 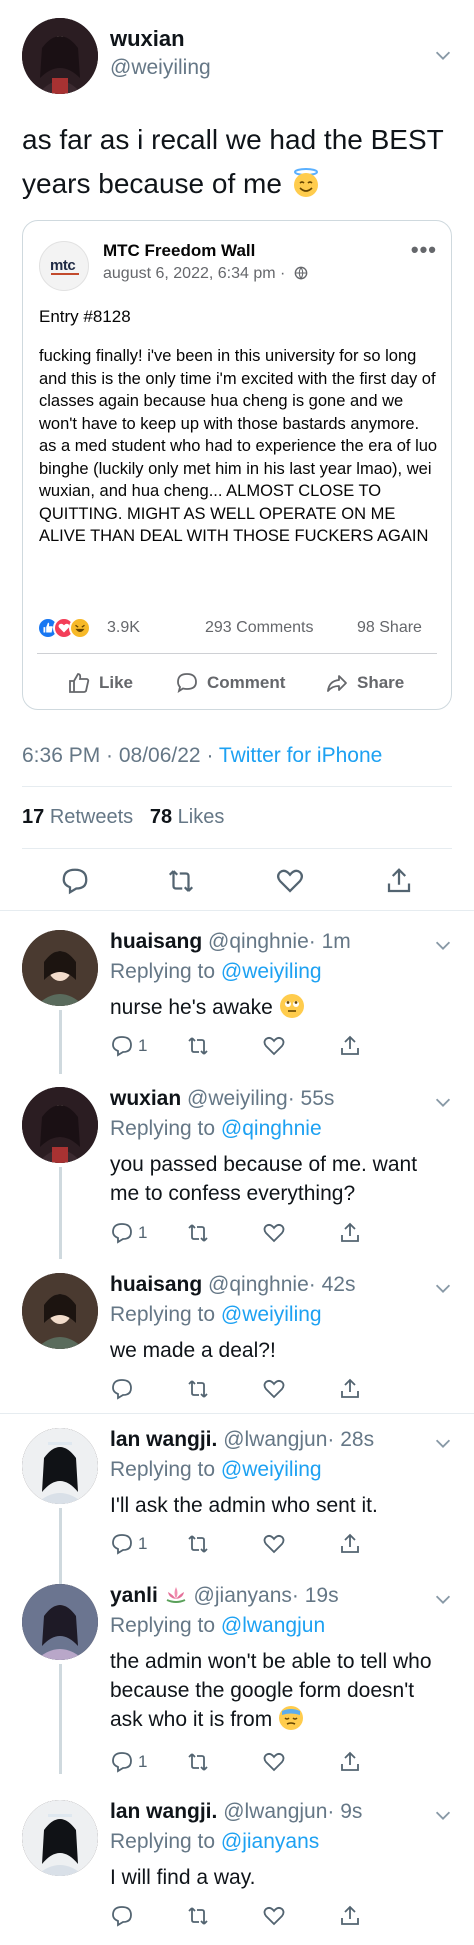 I want to click on reply-author: yanli @jianyans· 19s, so click(x=224, y=1596).